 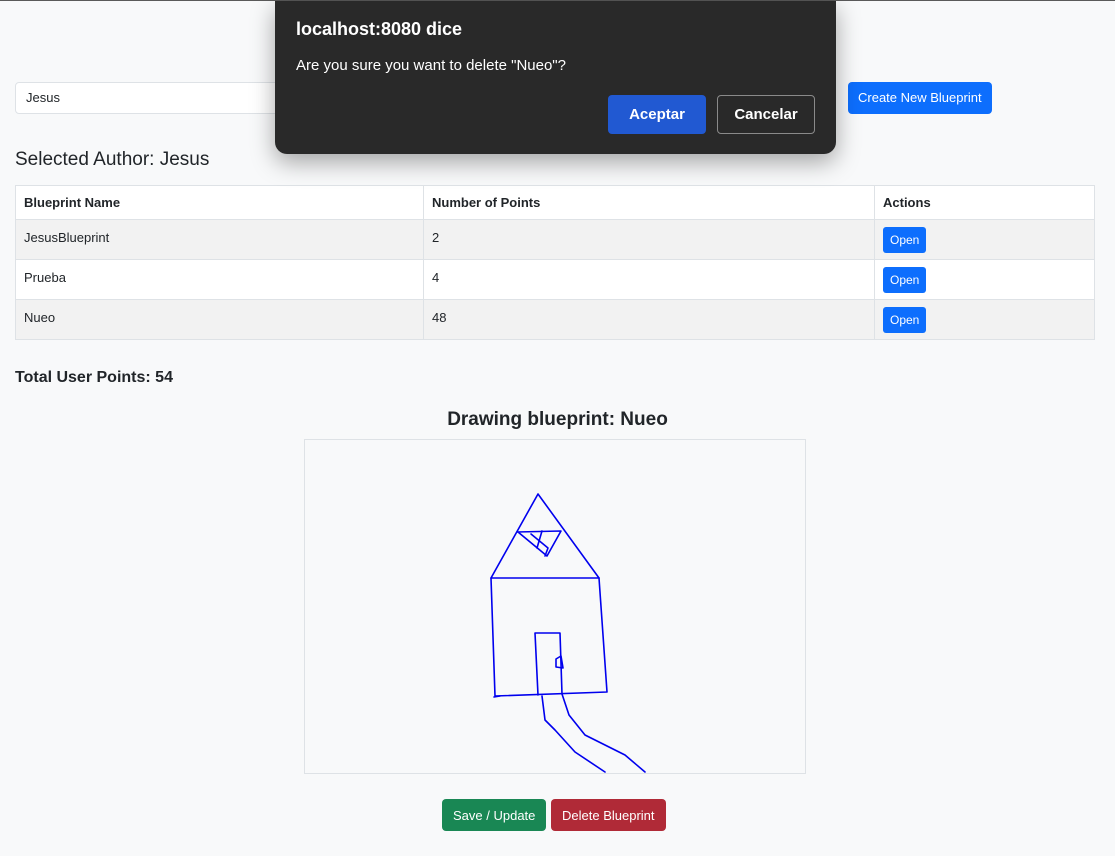 I want to click on header-actions: Actions, so click(x=984, y=202).